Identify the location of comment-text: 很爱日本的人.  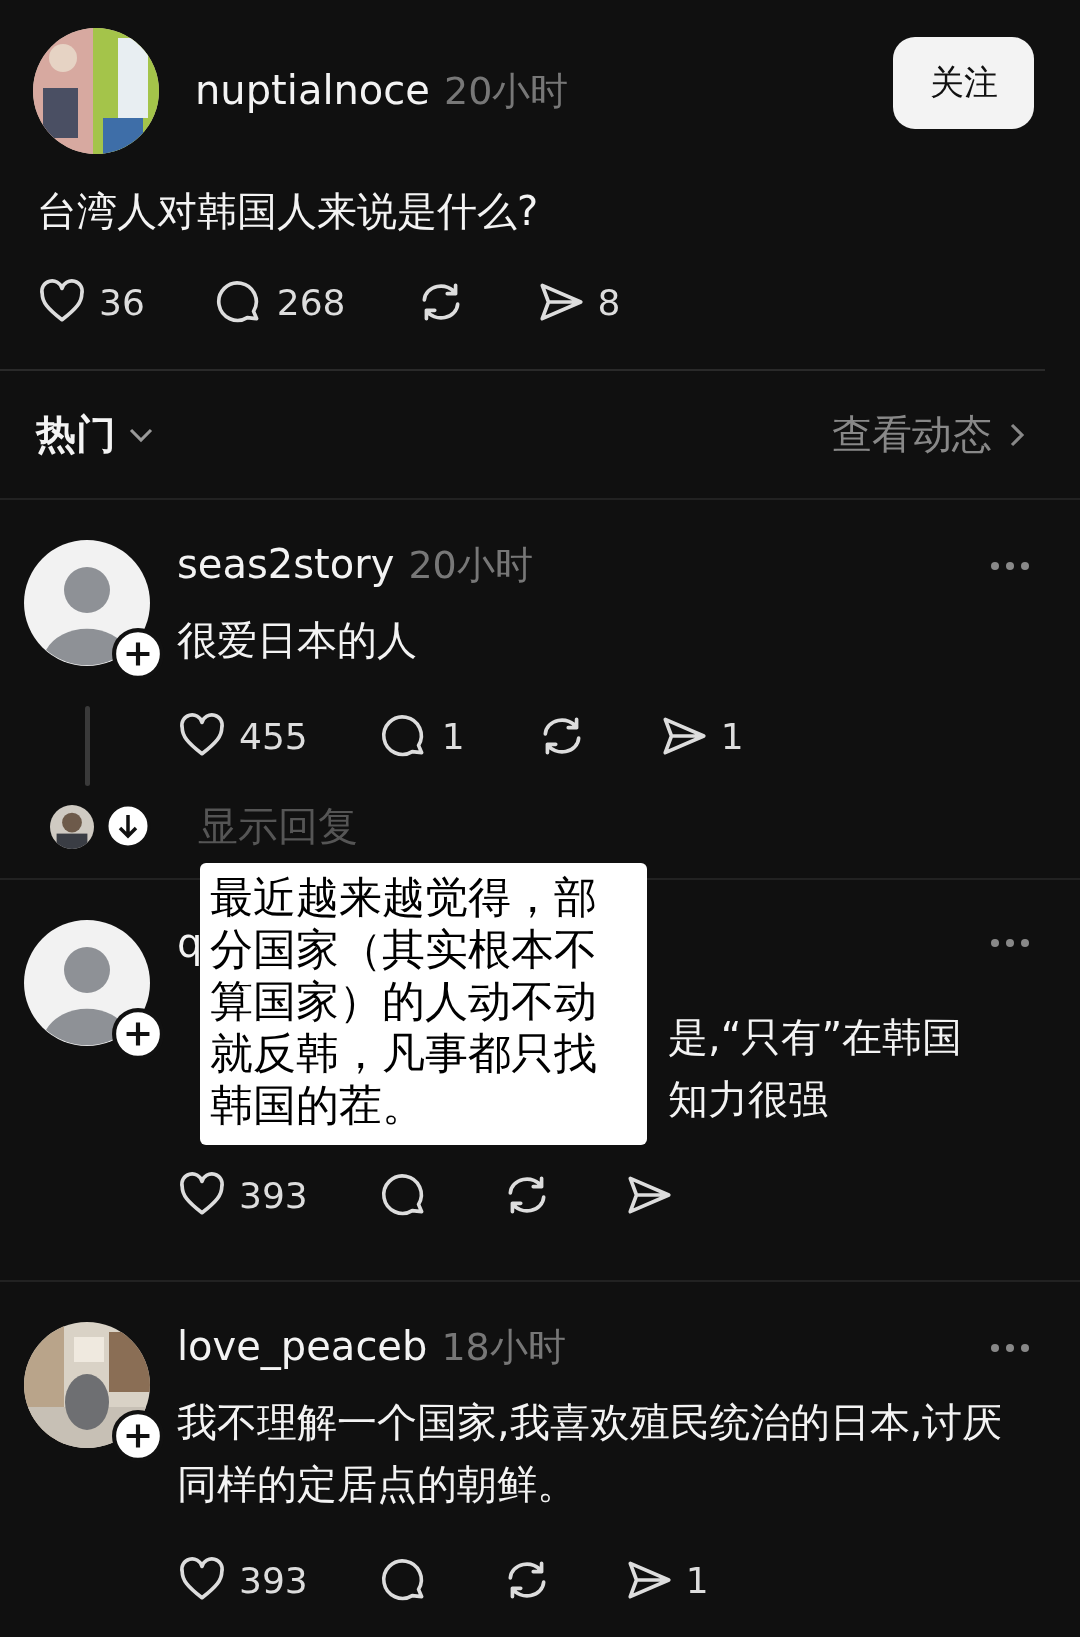
(297, 640).